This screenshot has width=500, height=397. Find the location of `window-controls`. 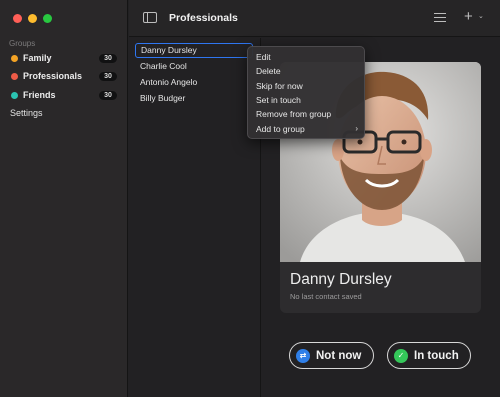

window-controls is located at coordinates (32, 18).